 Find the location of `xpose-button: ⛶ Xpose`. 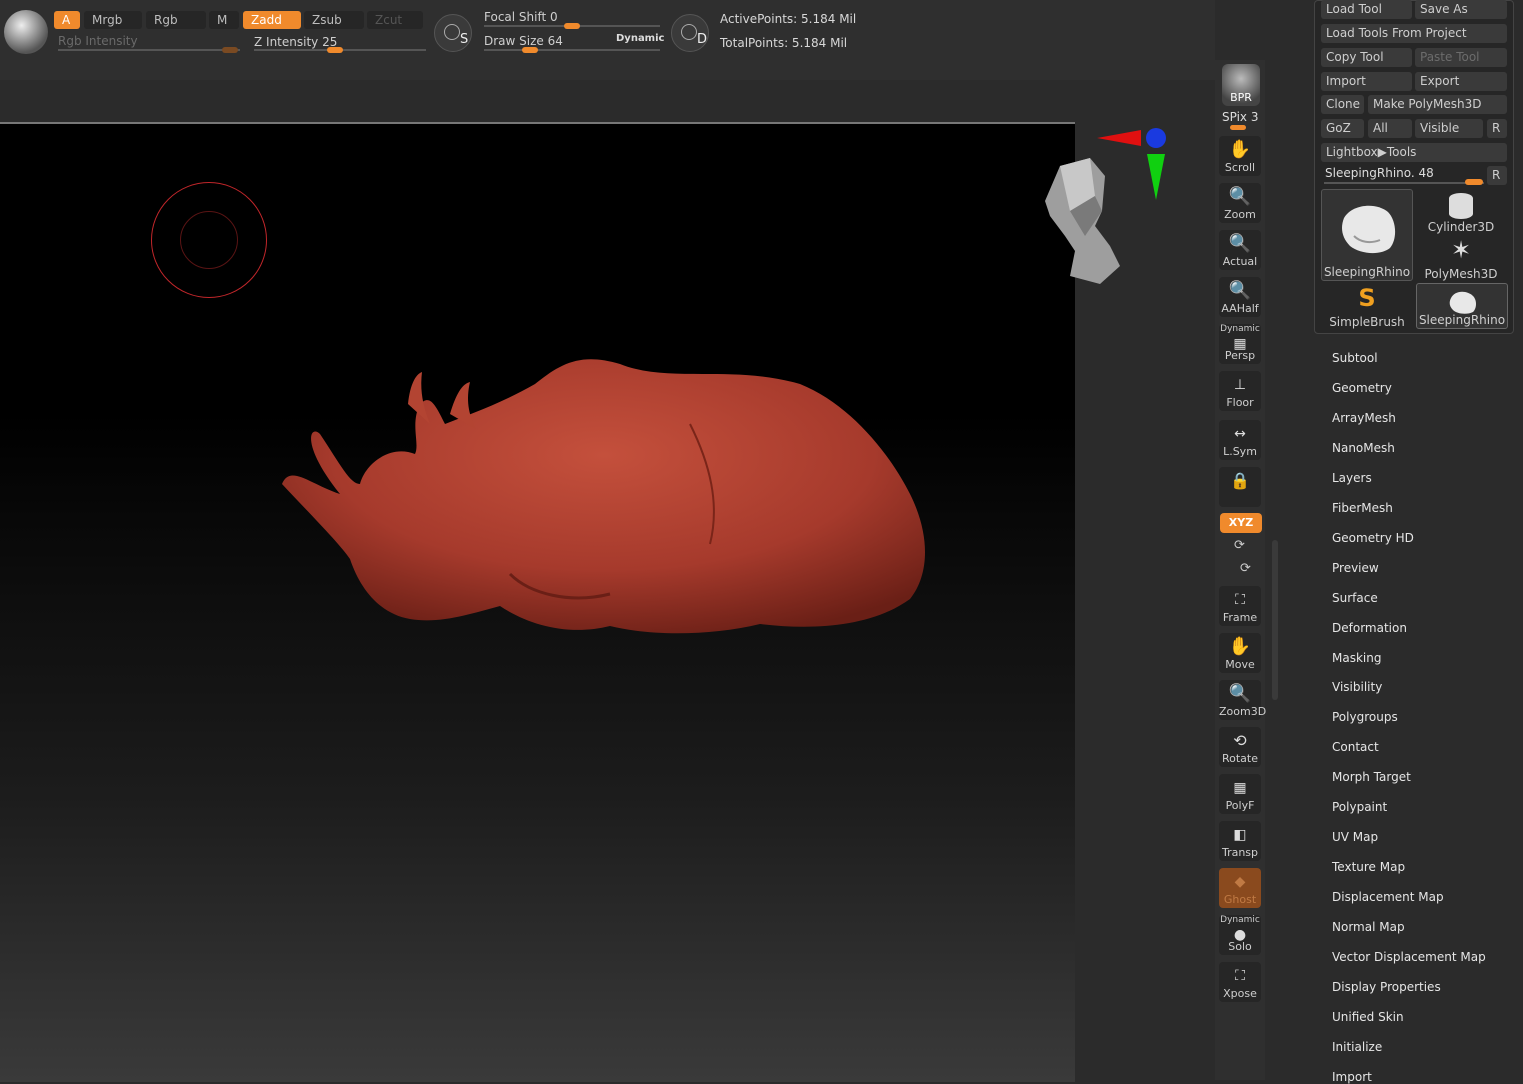

xpose-button: ⛶ Xpose is located at coordinates (1240, 982).